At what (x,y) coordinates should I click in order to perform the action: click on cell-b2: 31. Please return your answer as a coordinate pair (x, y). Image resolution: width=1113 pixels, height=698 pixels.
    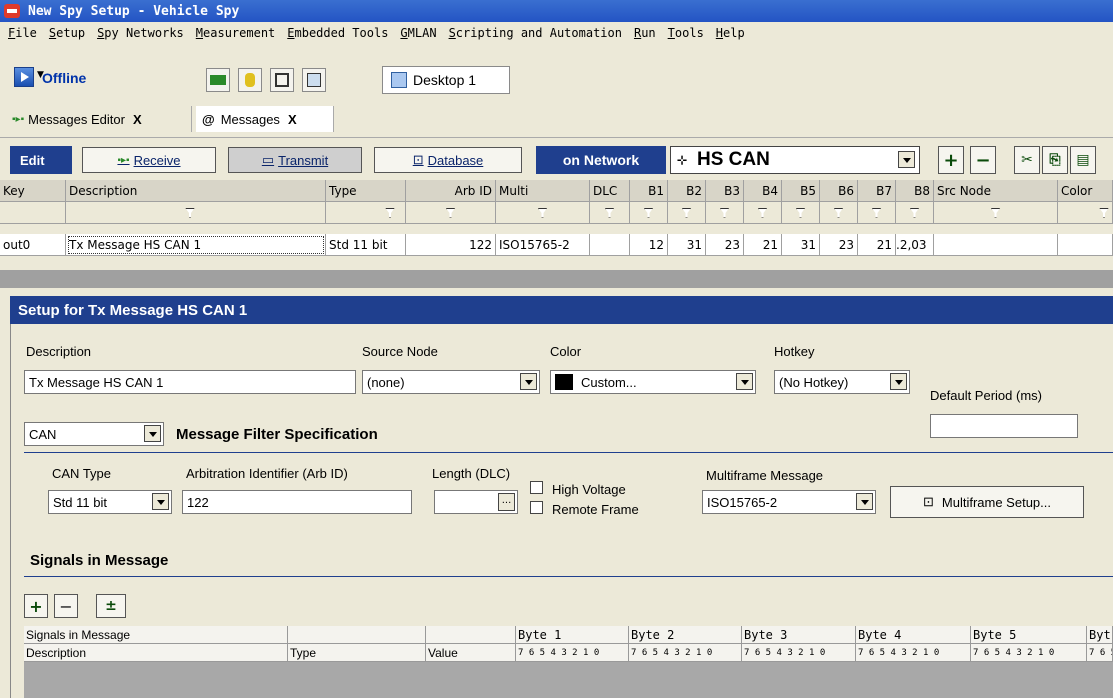
    Looking at the image, I should click on (687, 245).